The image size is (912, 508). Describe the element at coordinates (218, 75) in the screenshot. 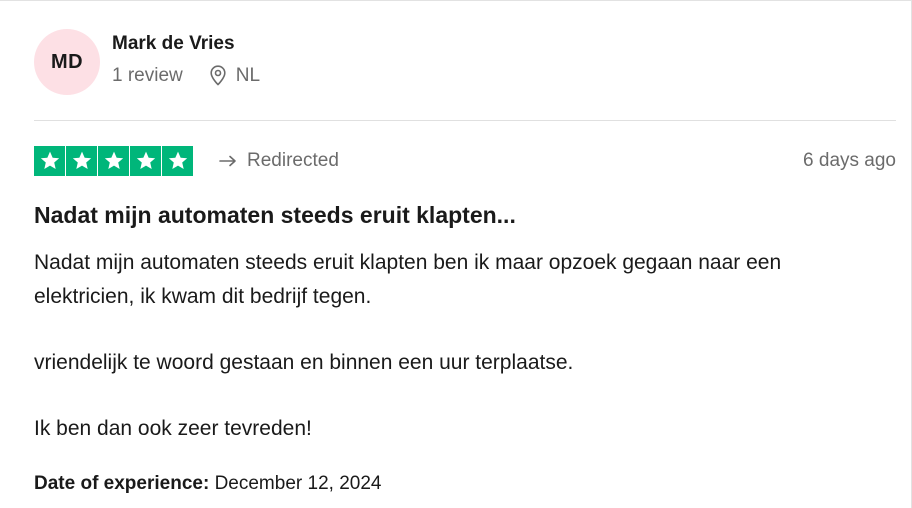

I see `location-pin-icon` at that location.